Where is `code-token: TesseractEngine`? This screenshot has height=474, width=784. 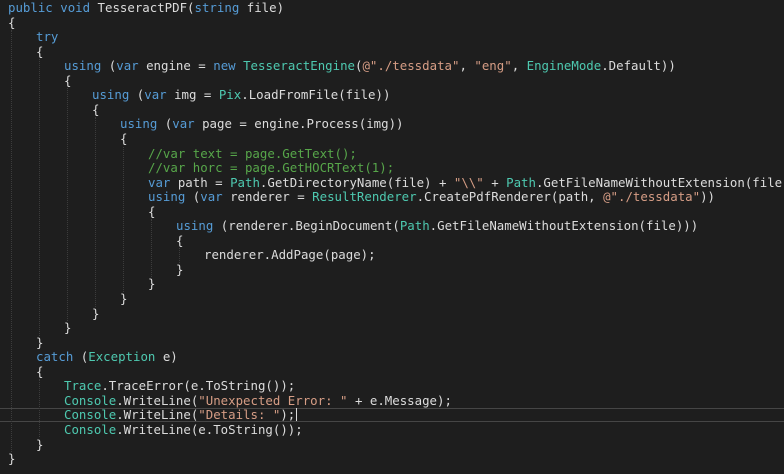
code-token: TesseractEngine is located at coordinates (299, 66).